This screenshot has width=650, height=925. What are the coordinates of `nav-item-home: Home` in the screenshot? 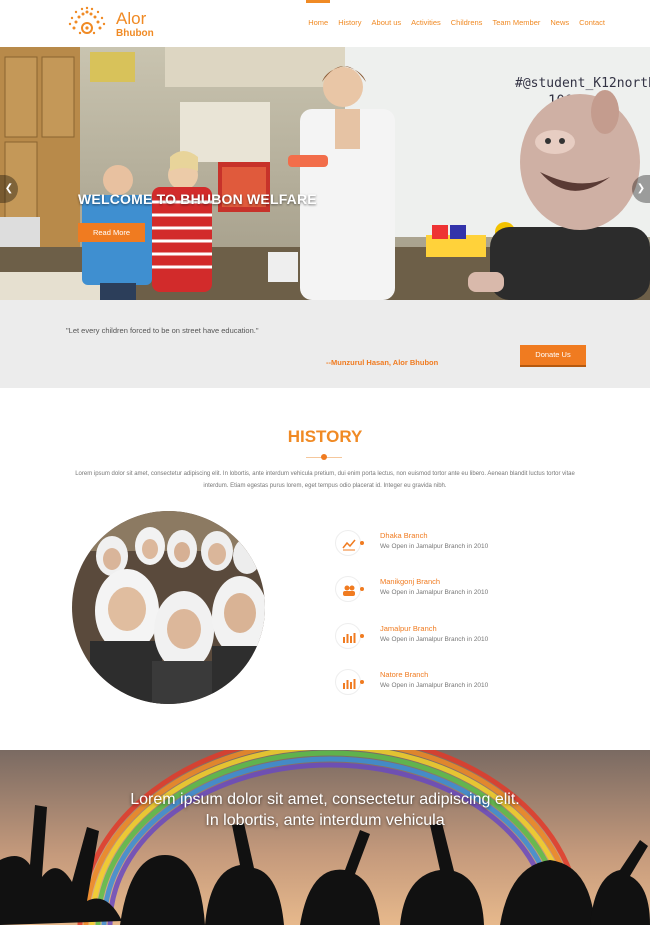 It's located at (318, 23).